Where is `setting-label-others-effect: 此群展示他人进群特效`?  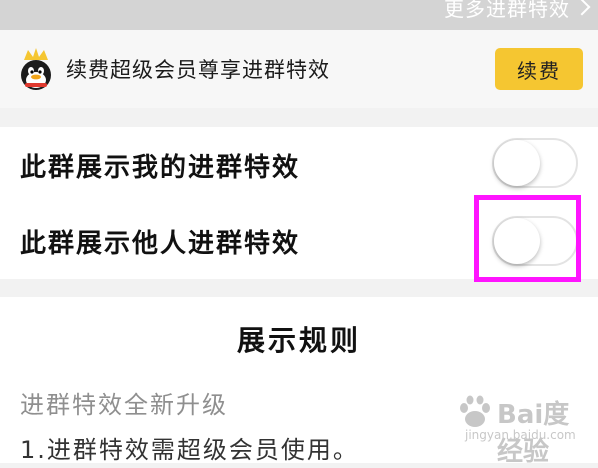 setting-label-others-effect: 此群展示他人进群特效 is located at coordinates (160, 243).